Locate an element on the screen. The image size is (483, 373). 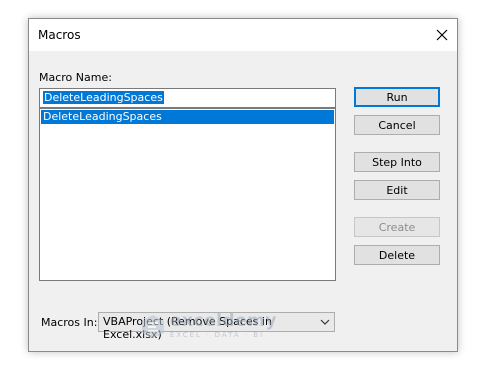
close-button is located at coordinates (442, 35).